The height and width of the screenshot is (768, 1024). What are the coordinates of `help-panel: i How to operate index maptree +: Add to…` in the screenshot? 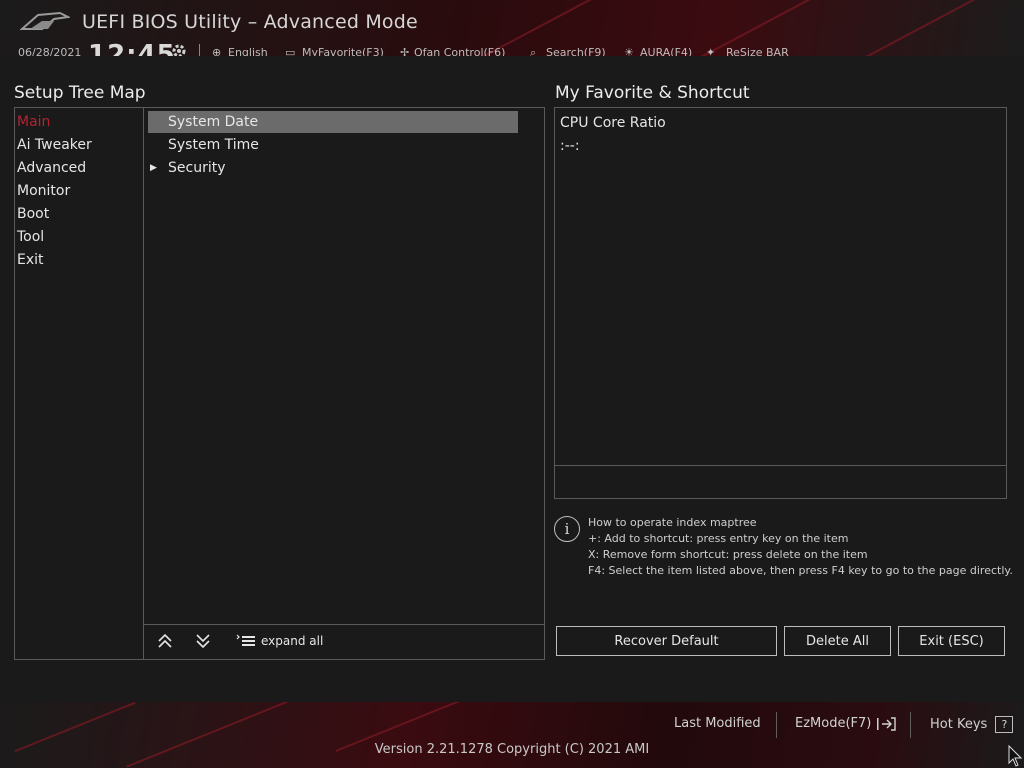 It's located at (784, 551).